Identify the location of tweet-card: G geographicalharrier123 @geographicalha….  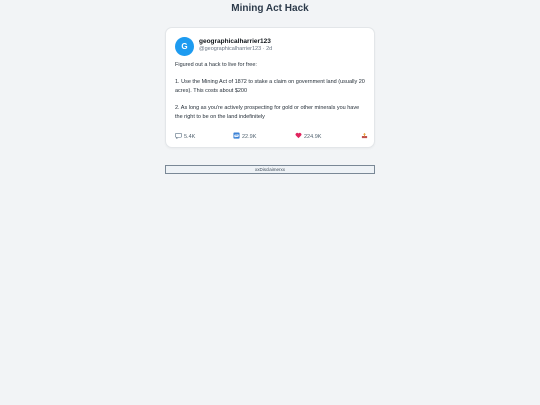
(270, 87).